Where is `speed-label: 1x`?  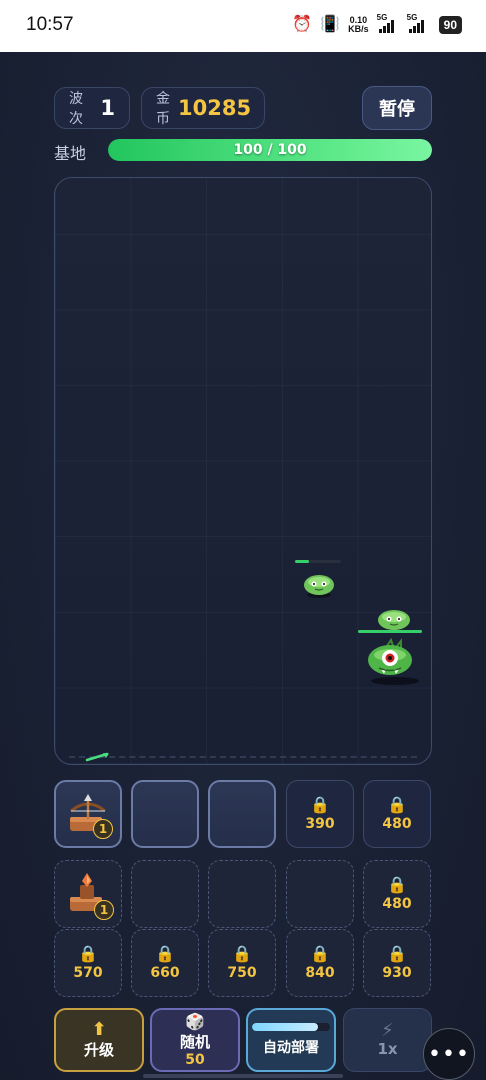
speed-label: 1x is located at coordinates (387, 1049).